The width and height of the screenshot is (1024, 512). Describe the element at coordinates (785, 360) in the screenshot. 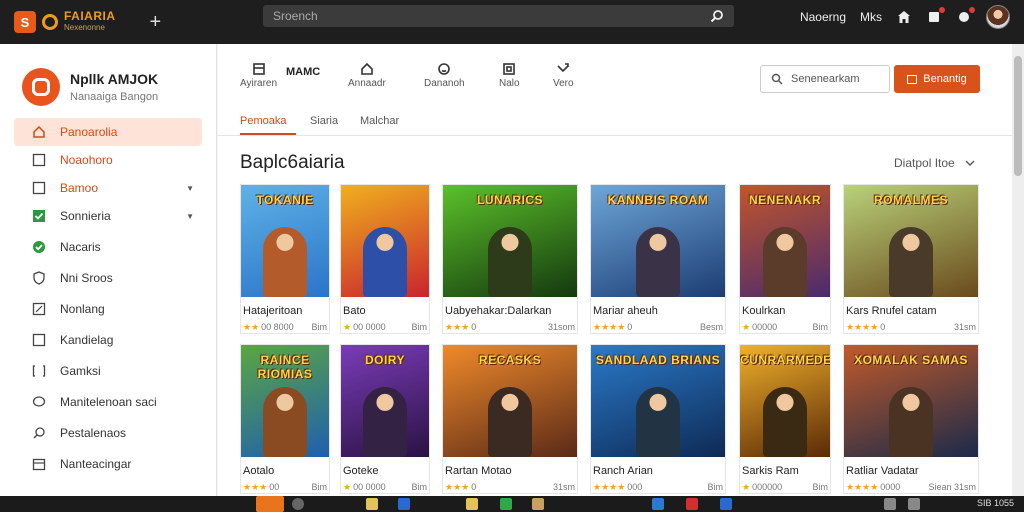

I see `game-thumbnail-title: CUNRARMEDE` at that location.